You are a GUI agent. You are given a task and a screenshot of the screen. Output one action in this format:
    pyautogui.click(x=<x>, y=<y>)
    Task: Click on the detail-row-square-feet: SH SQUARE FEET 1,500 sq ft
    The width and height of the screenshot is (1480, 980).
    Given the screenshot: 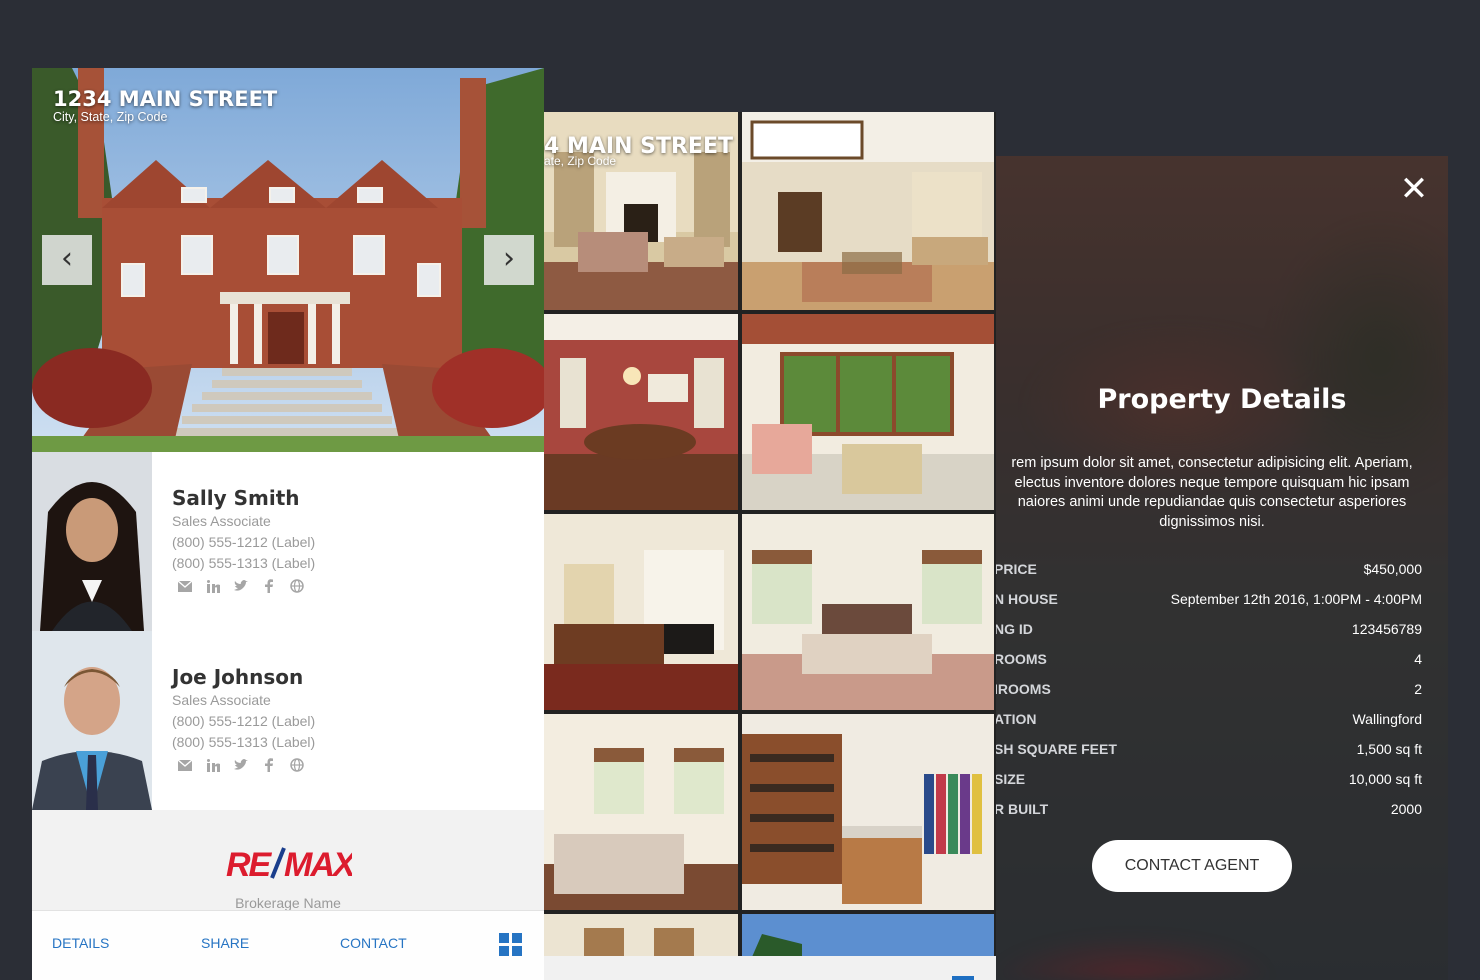 What is the action you would take?
    pyautogui.click(x=1209, y=749)
    